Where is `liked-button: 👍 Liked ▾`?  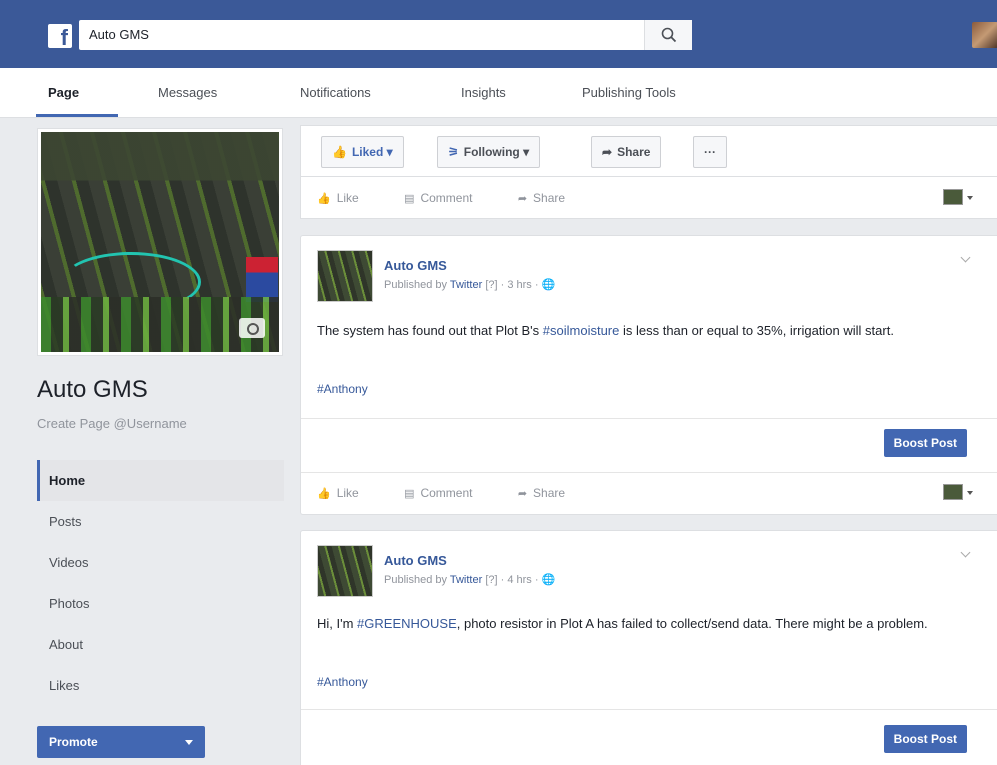
liked-button: 👍 Liked ▾ is located at coordinates (362, 152).